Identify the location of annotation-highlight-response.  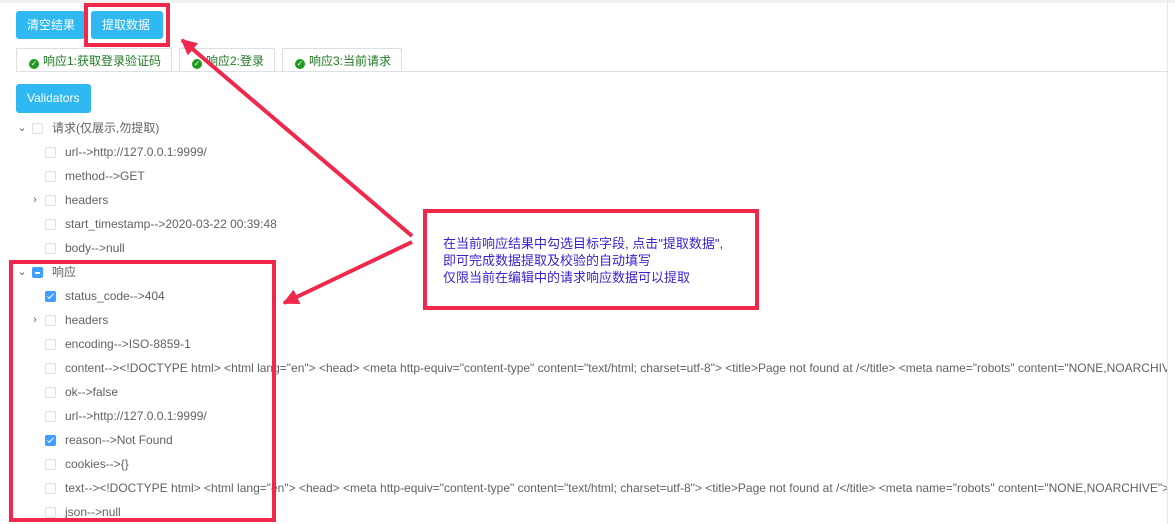
(142, 391).